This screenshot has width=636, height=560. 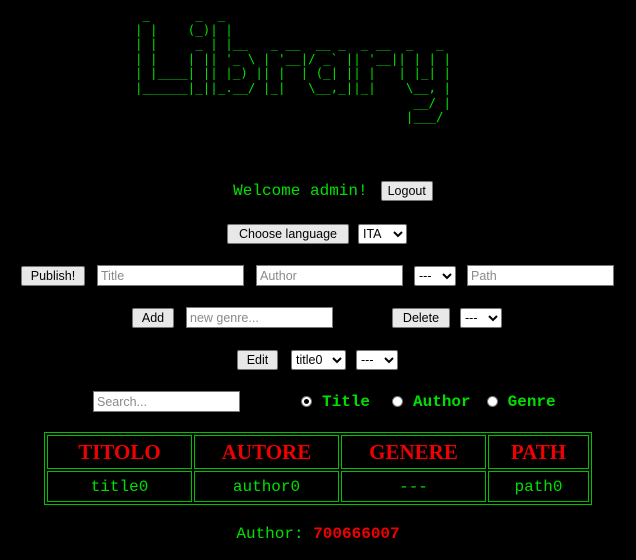 I want to click on choose-language-button: Choose language, so click(x=288, y=234).